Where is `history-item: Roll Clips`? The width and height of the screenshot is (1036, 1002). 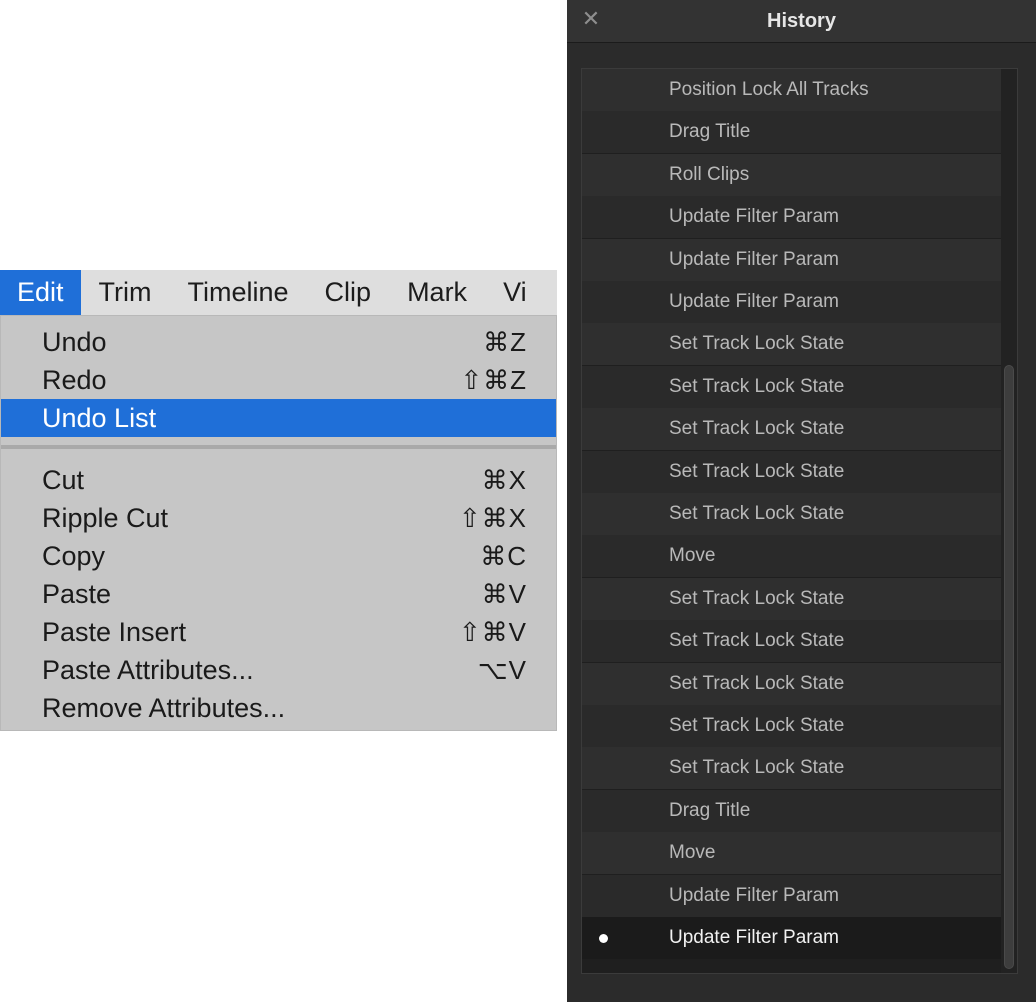
history-item: Roll Clips is located at coordinates (791, 174).